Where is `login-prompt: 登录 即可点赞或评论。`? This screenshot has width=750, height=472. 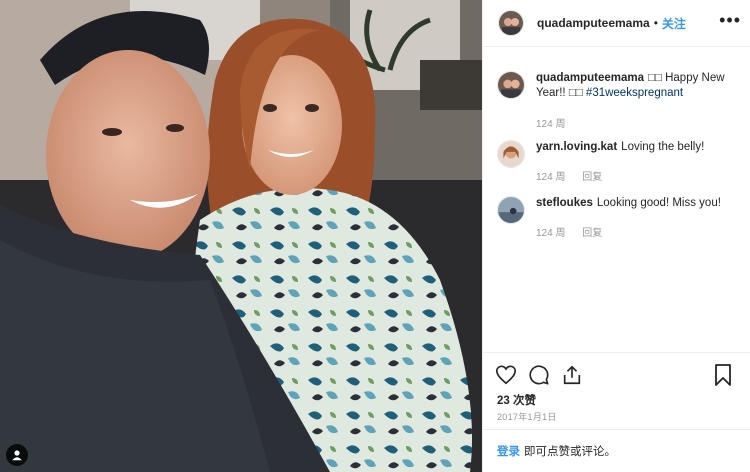
login-prompt: 登录 即可点赞或评论。 is located at coordinates (616, 450).